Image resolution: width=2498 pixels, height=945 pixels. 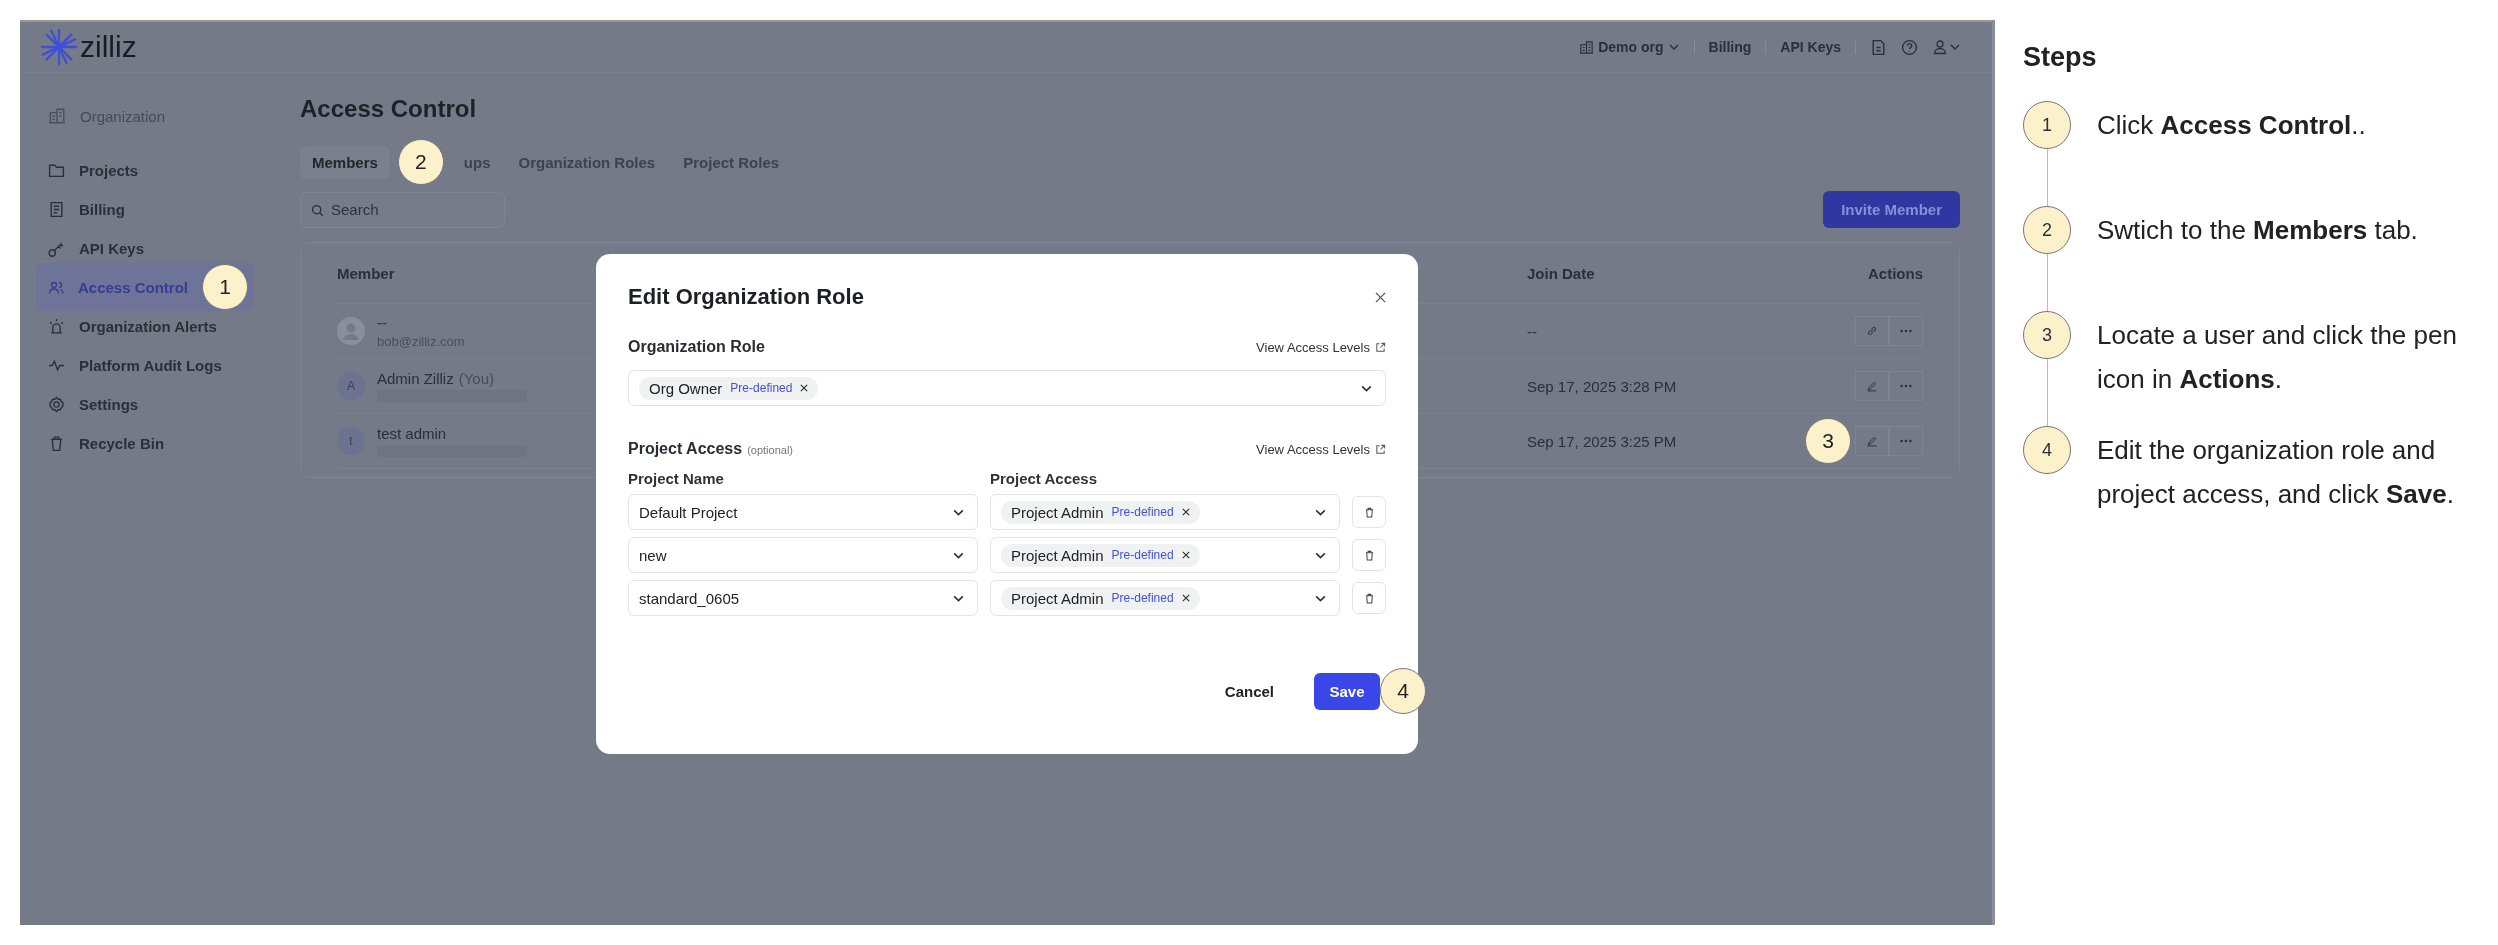 What do you see at coordinates (402, 209) in the screenshot?
I see `search-field: Search` at bounding box center [402, 209].